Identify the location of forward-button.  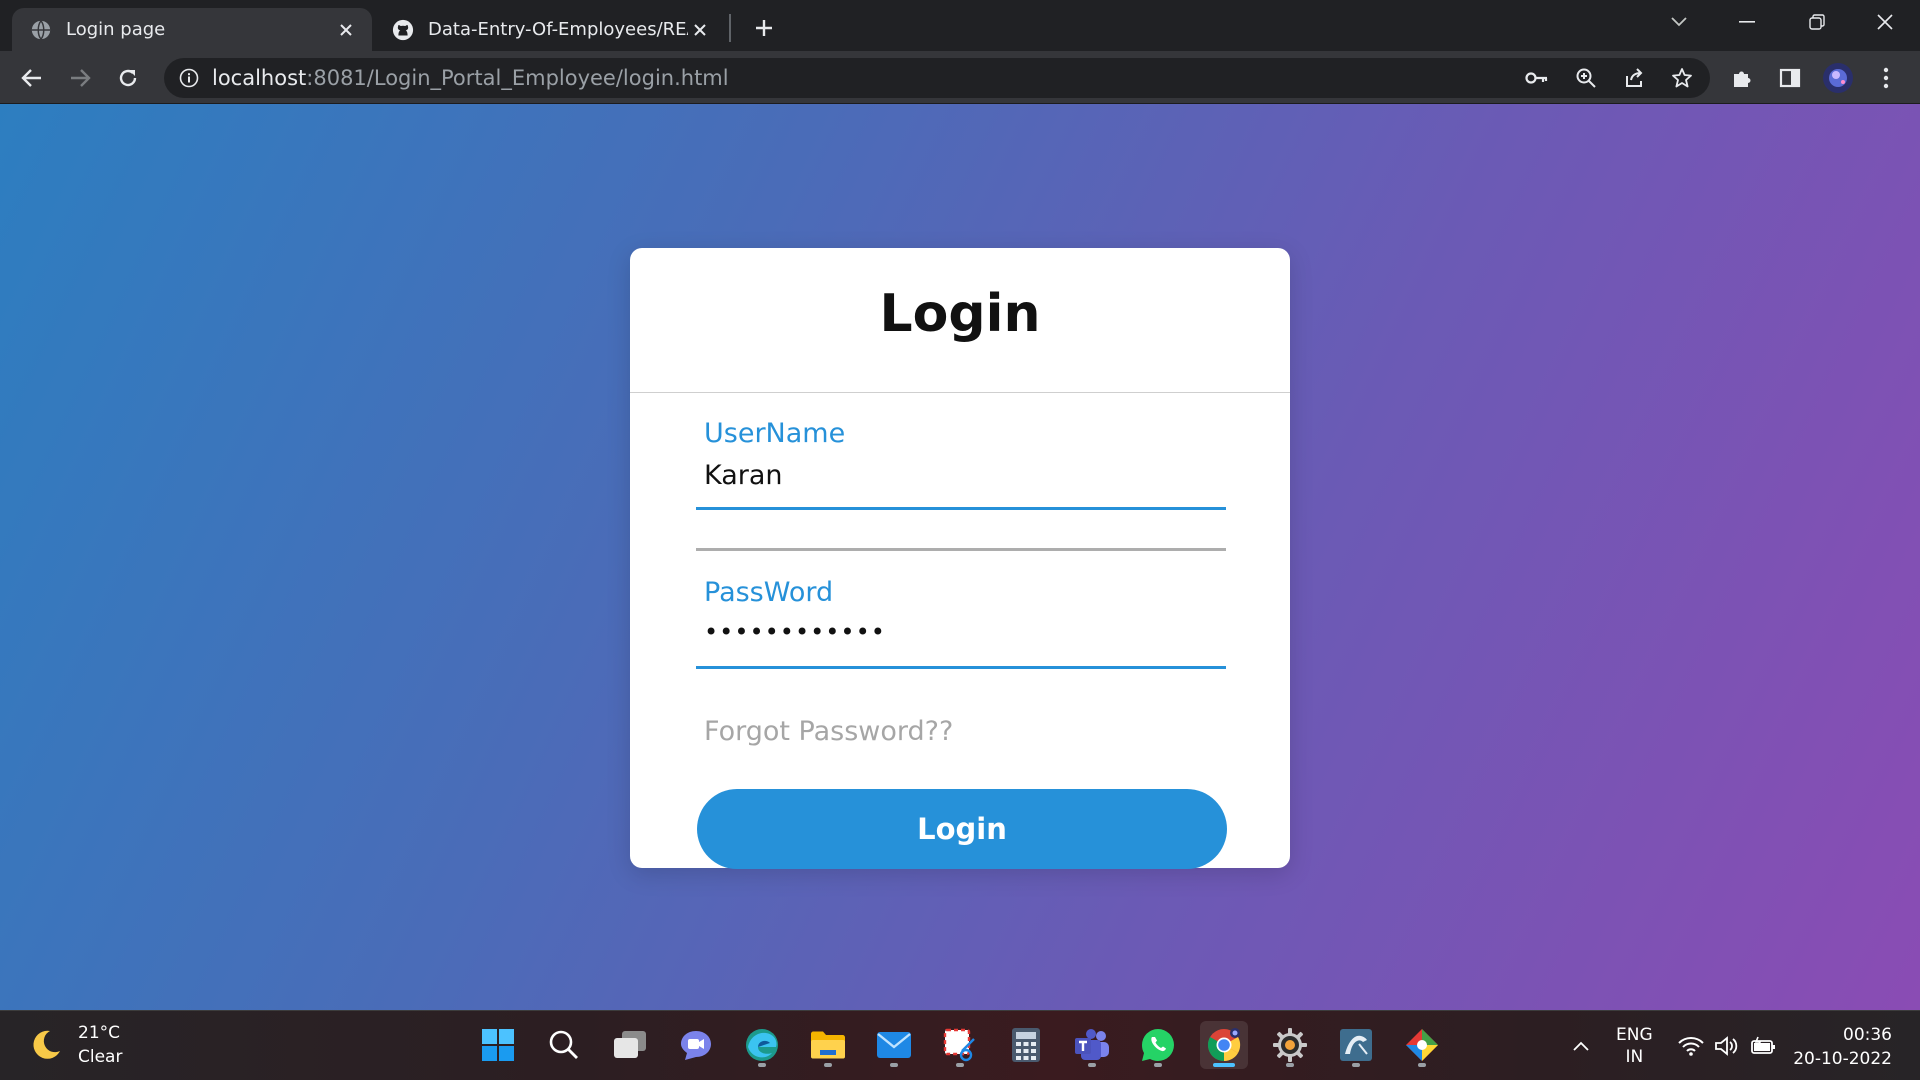
(80, 78).